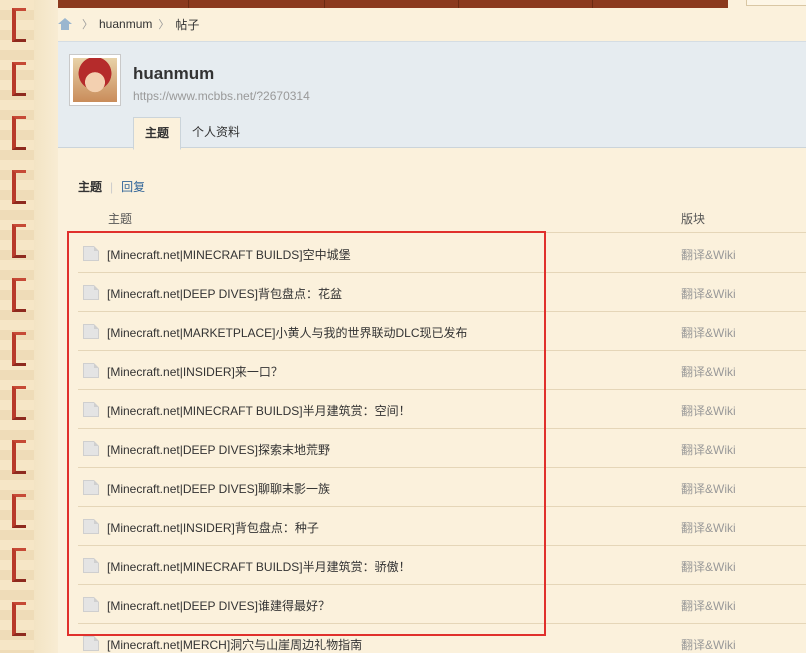 The height and width of the screenshot is (653, 806). I want to click on column-header-topic: 主题, so click(120, 219).